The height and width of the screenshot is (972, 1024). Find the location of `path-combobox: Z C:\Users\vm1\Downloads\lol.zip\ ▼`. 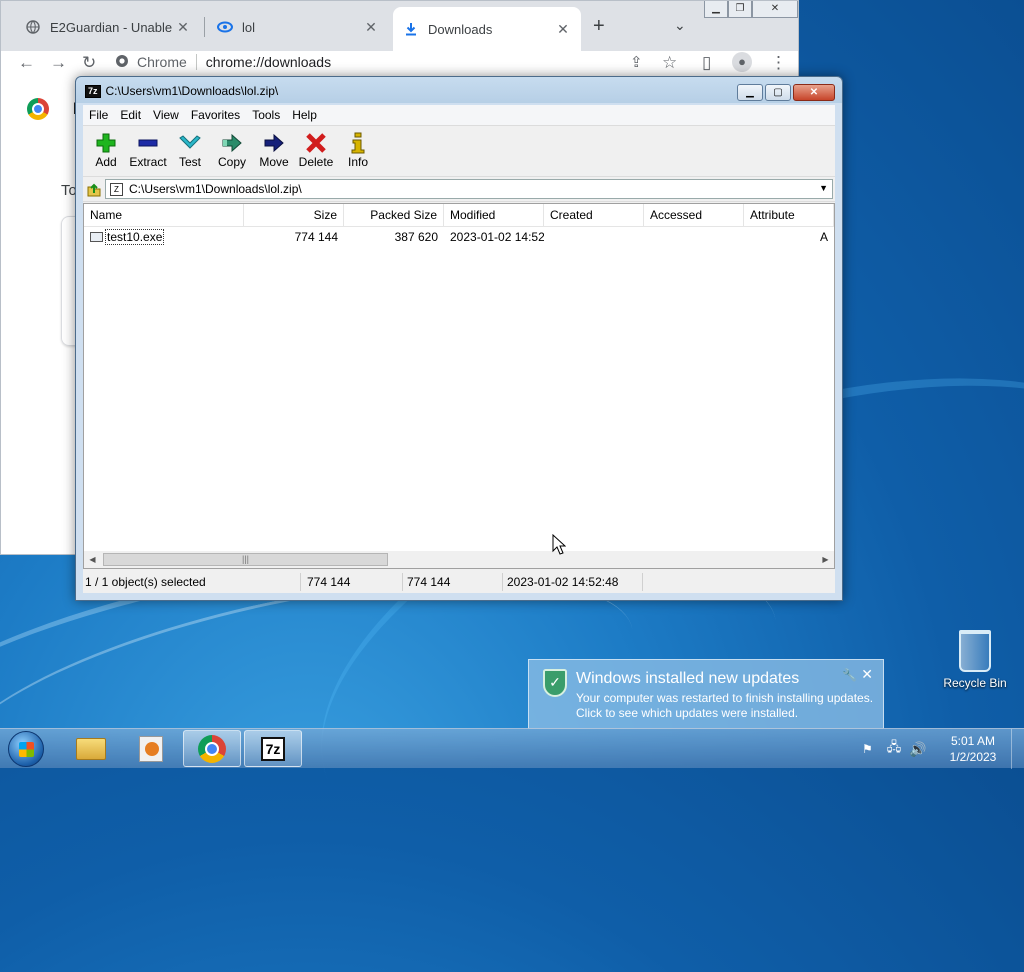

path-combobox: Z C:\Users\vm1\Downloads\lol.zip\ ▼ is located at coordinates (469, 189).